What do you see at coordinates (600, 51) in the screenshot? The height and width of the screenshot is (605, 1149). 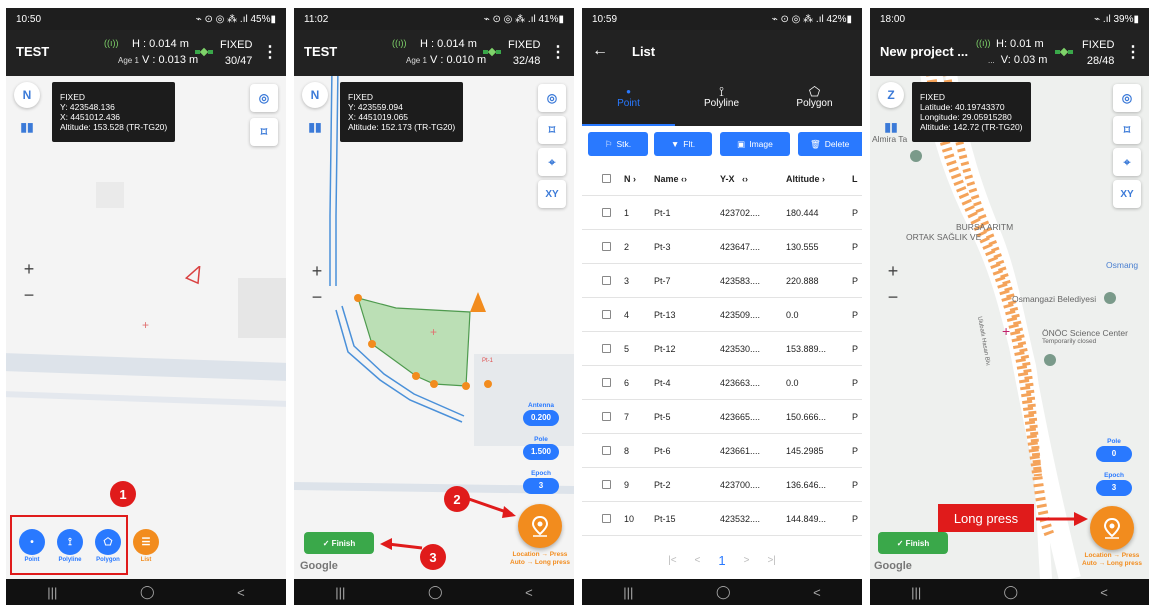 I see `back-arrow-icon: ←` at bounding box center [600, 51].